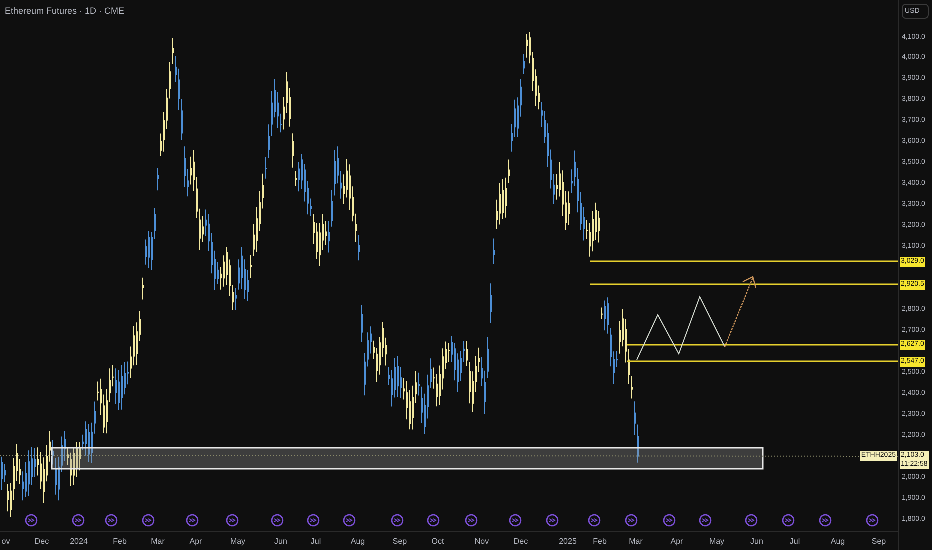 The width and height of the screenshot is (932, 550). Describe the element at coordinates (568, 542) in the screenshot. I see `time-axis-label: 2025` at that location.